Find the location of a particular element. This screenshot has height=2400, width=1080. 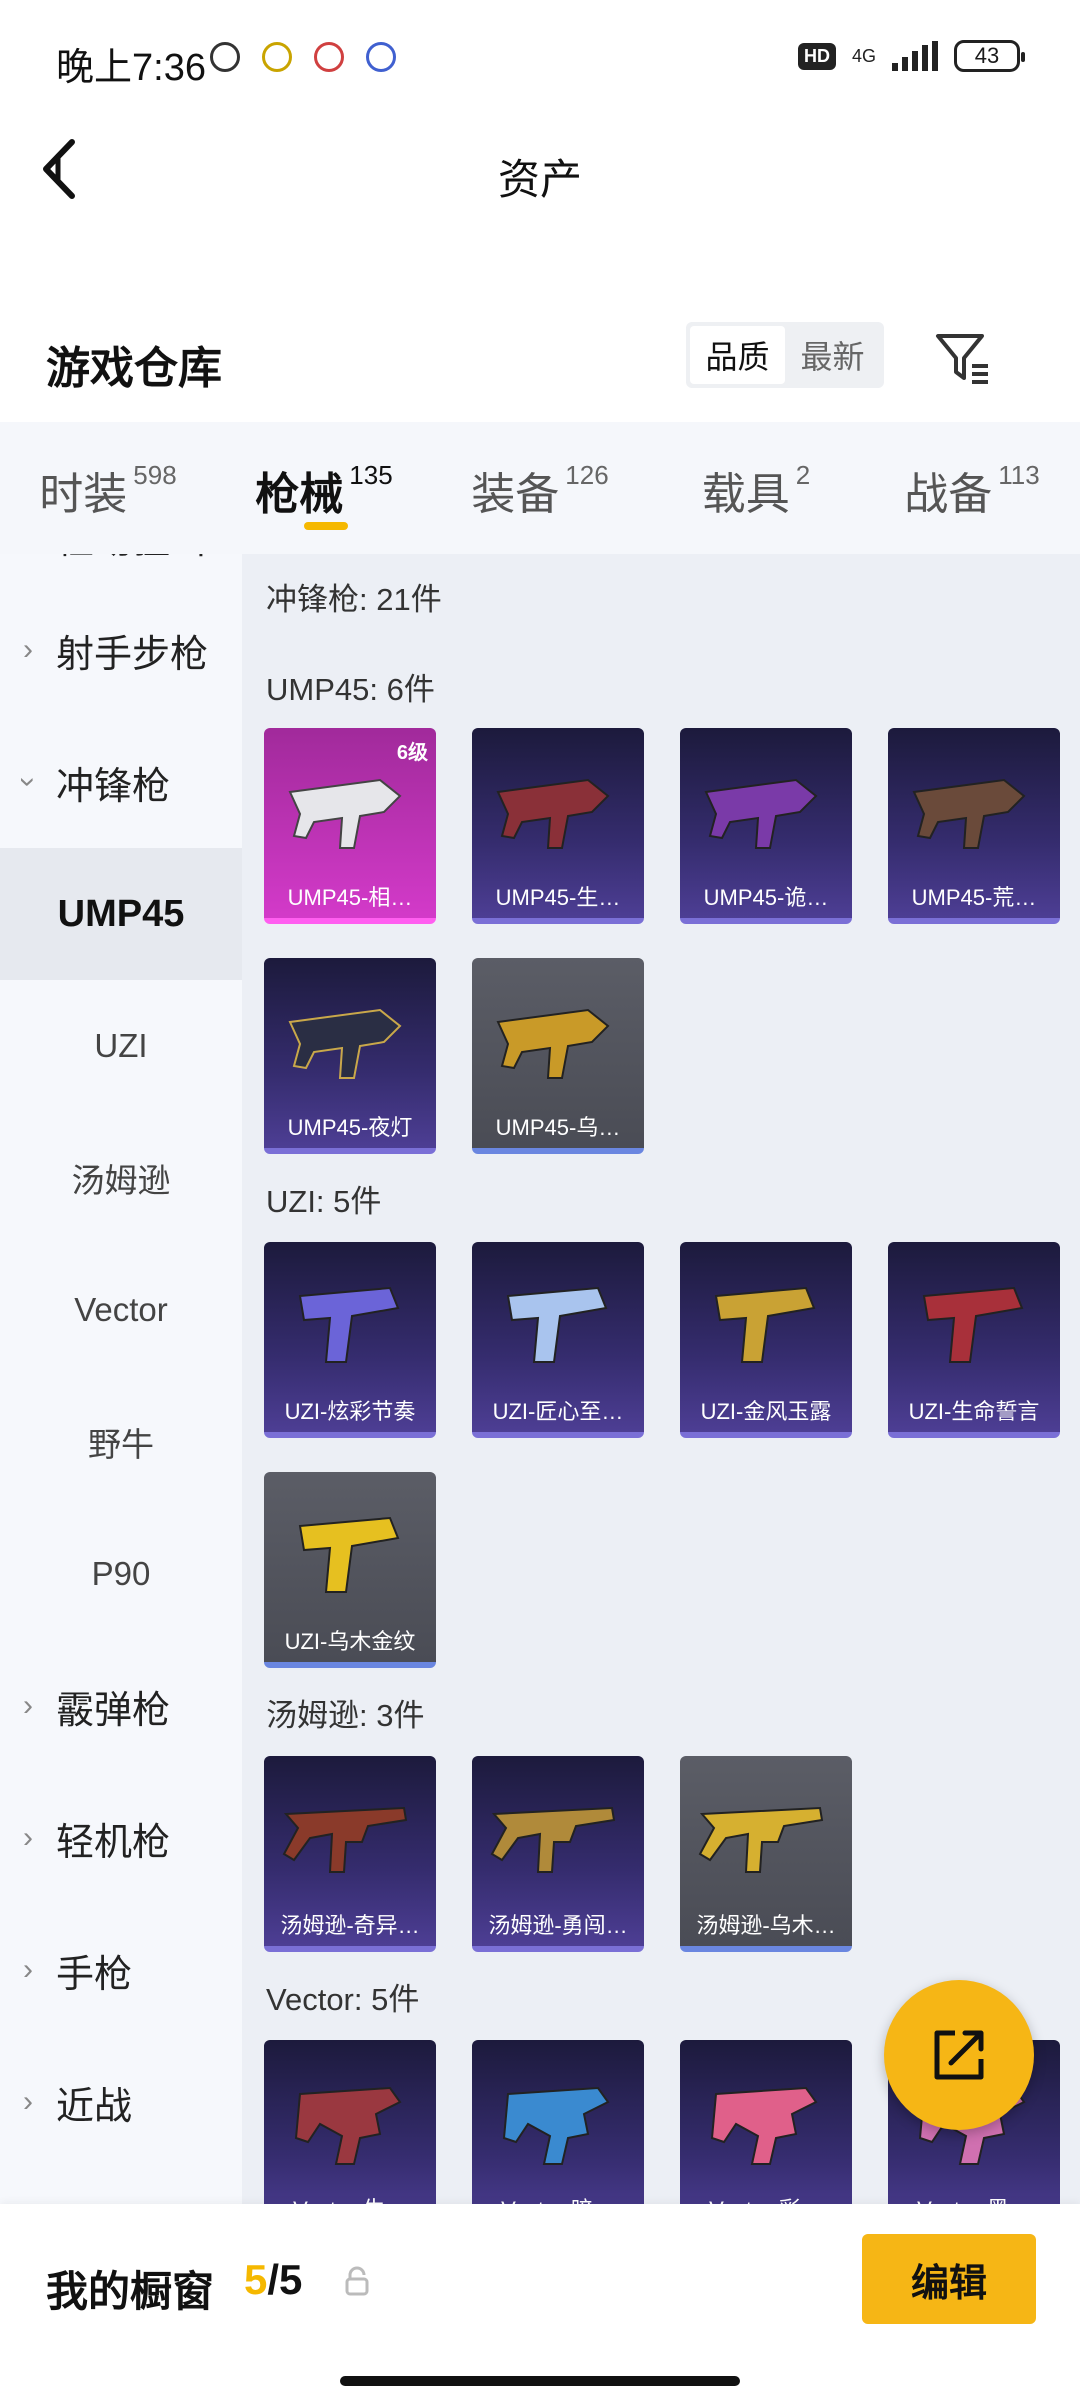

lock-icon is located at coordinates (357, 2281).